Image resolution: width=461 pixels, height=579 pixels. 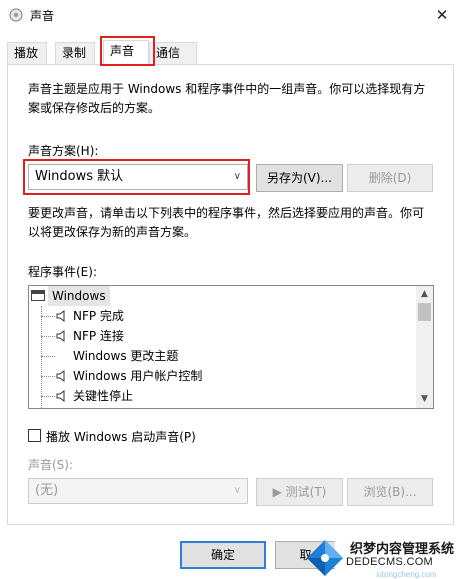 I want to click on ok-button: 确定, so click(x=223, y=555).